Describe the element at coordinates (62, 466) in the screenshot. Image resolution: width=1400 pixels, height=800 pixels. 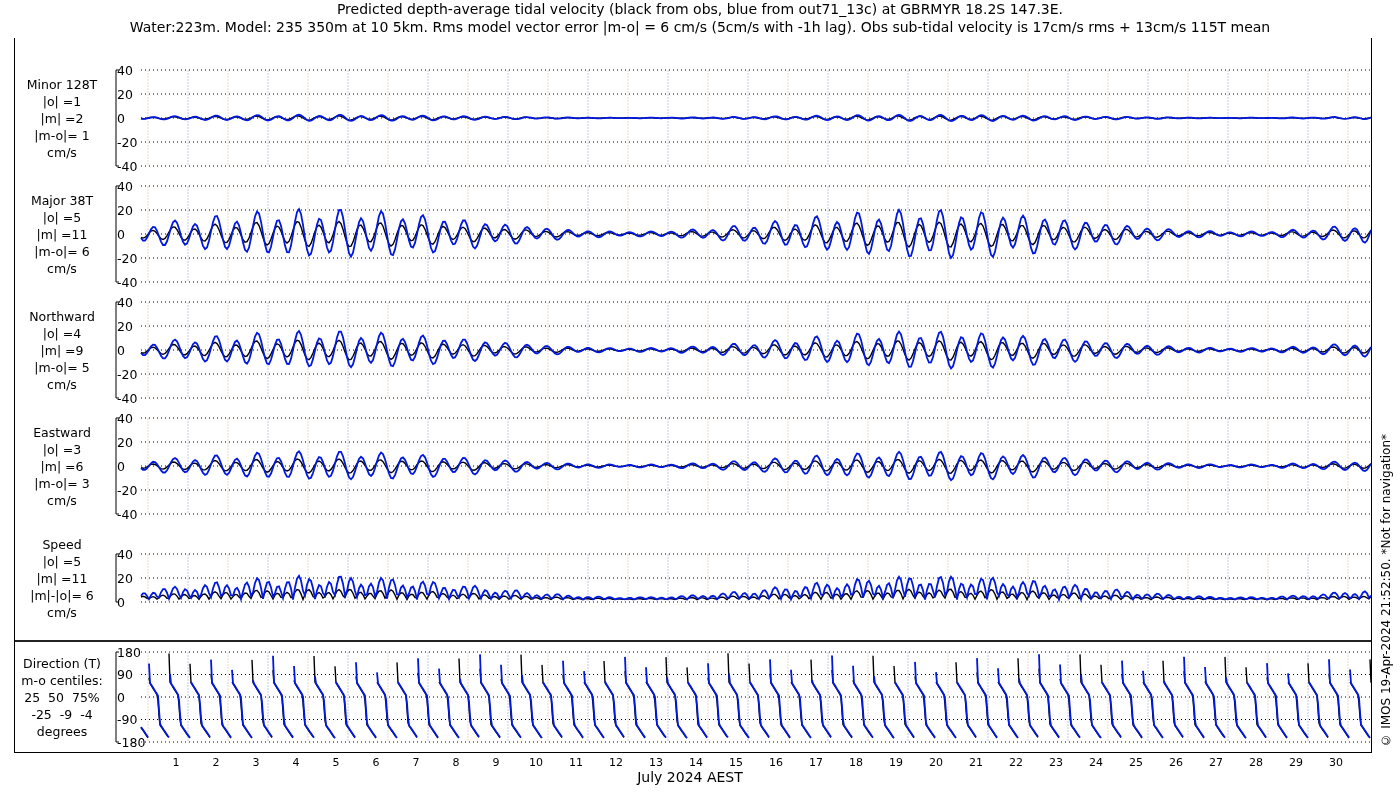
I see `panel-label: |m| =6` at that location.